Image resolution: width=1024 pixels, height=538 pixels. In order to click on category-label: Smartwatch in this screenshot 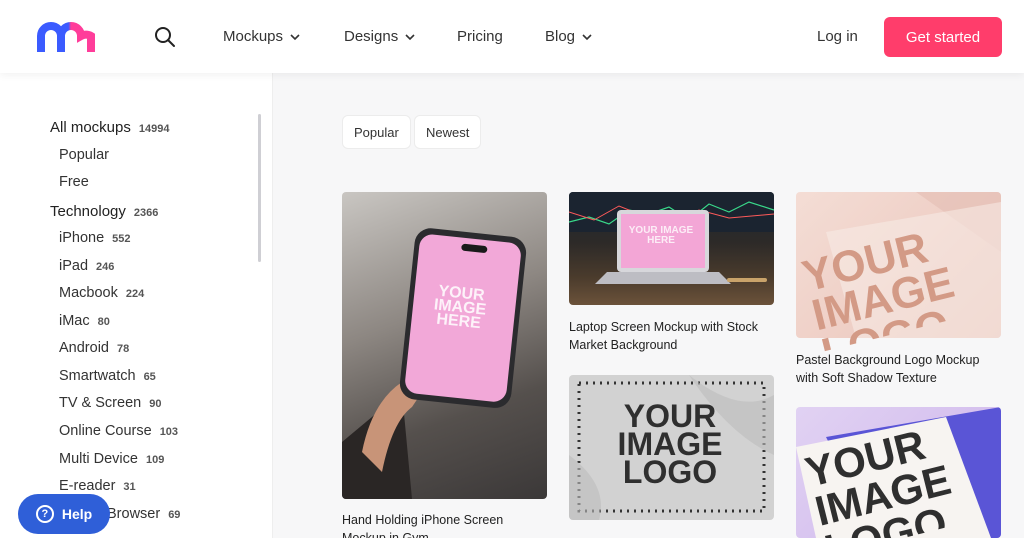, I will do `click(97, 376)`.